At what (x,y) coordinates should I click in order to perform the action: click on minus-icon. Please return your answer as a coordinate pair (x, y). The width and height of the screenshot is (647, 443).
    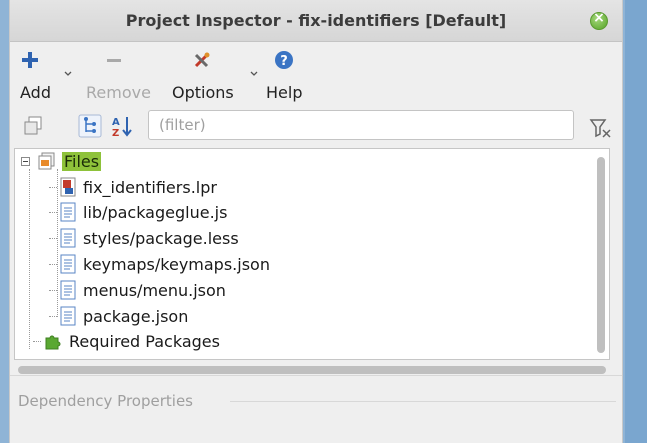
    Looking at the image, I should click on (114, 60).